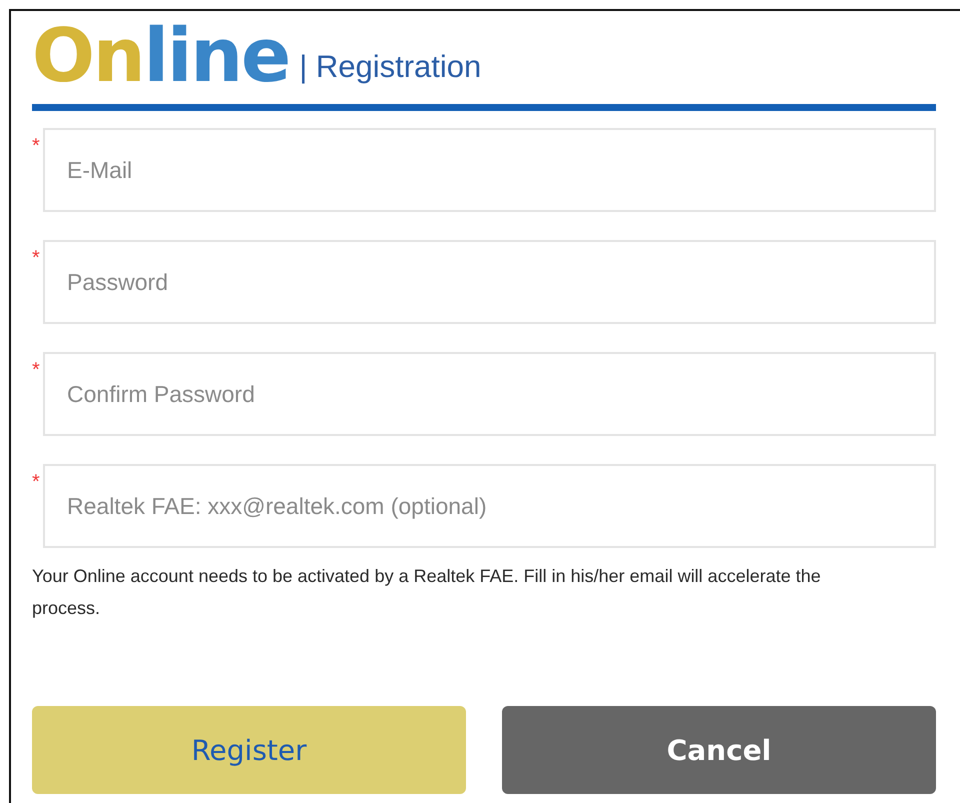 This screenshot has width=960, height=803. What do you see at coordinates (390, 67) in the screenshot?
I see `page-title: | Registration` at bounding box center [390, 67].